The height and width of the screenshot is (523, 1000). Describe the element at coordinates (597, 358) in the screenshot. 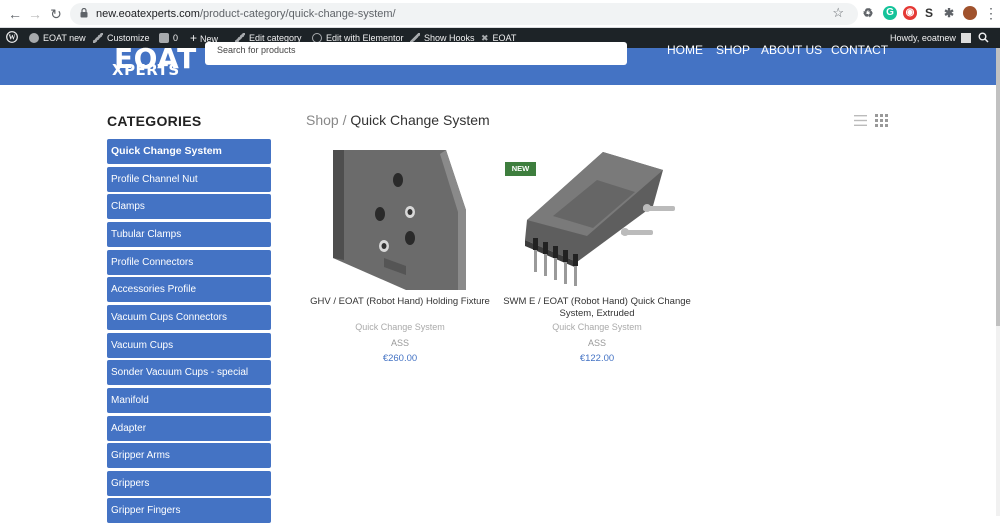

I see `product-price: €122.00` at that location.